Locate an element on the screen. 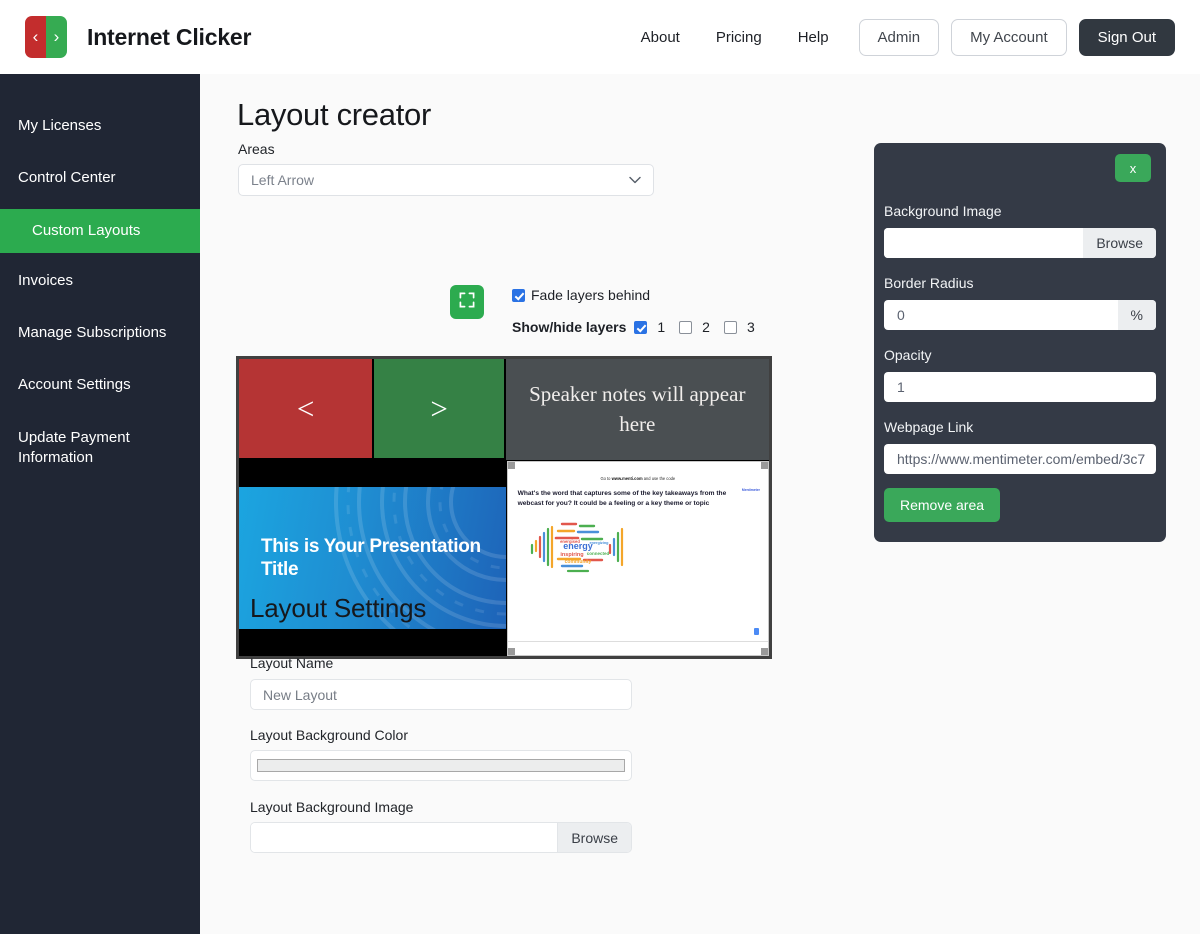  brand: ‹ › Internet Clicker is located at coordinates (138, 37).